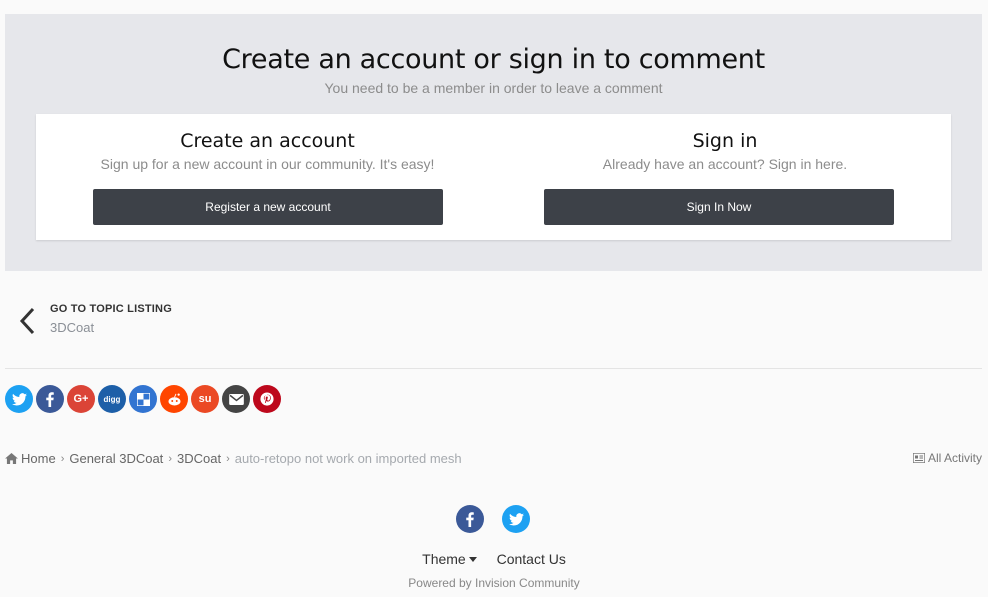 This screenshot has width=988, height=597. What do you see at coordinates (27, 321) in the screenshot?
I see `chevron-left-icon` at bounding box center [27, 321].